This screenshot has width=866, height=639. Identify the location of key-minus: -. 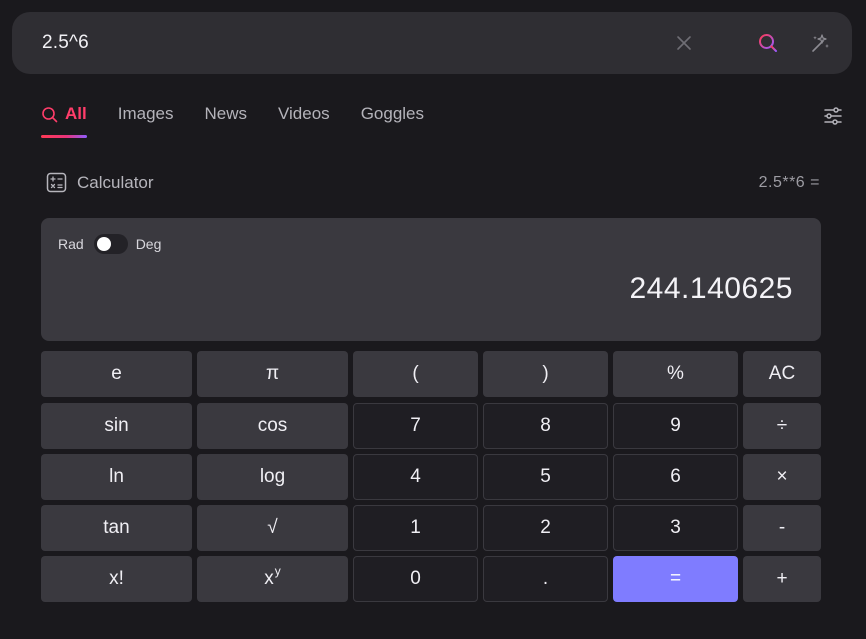
(782, 528).